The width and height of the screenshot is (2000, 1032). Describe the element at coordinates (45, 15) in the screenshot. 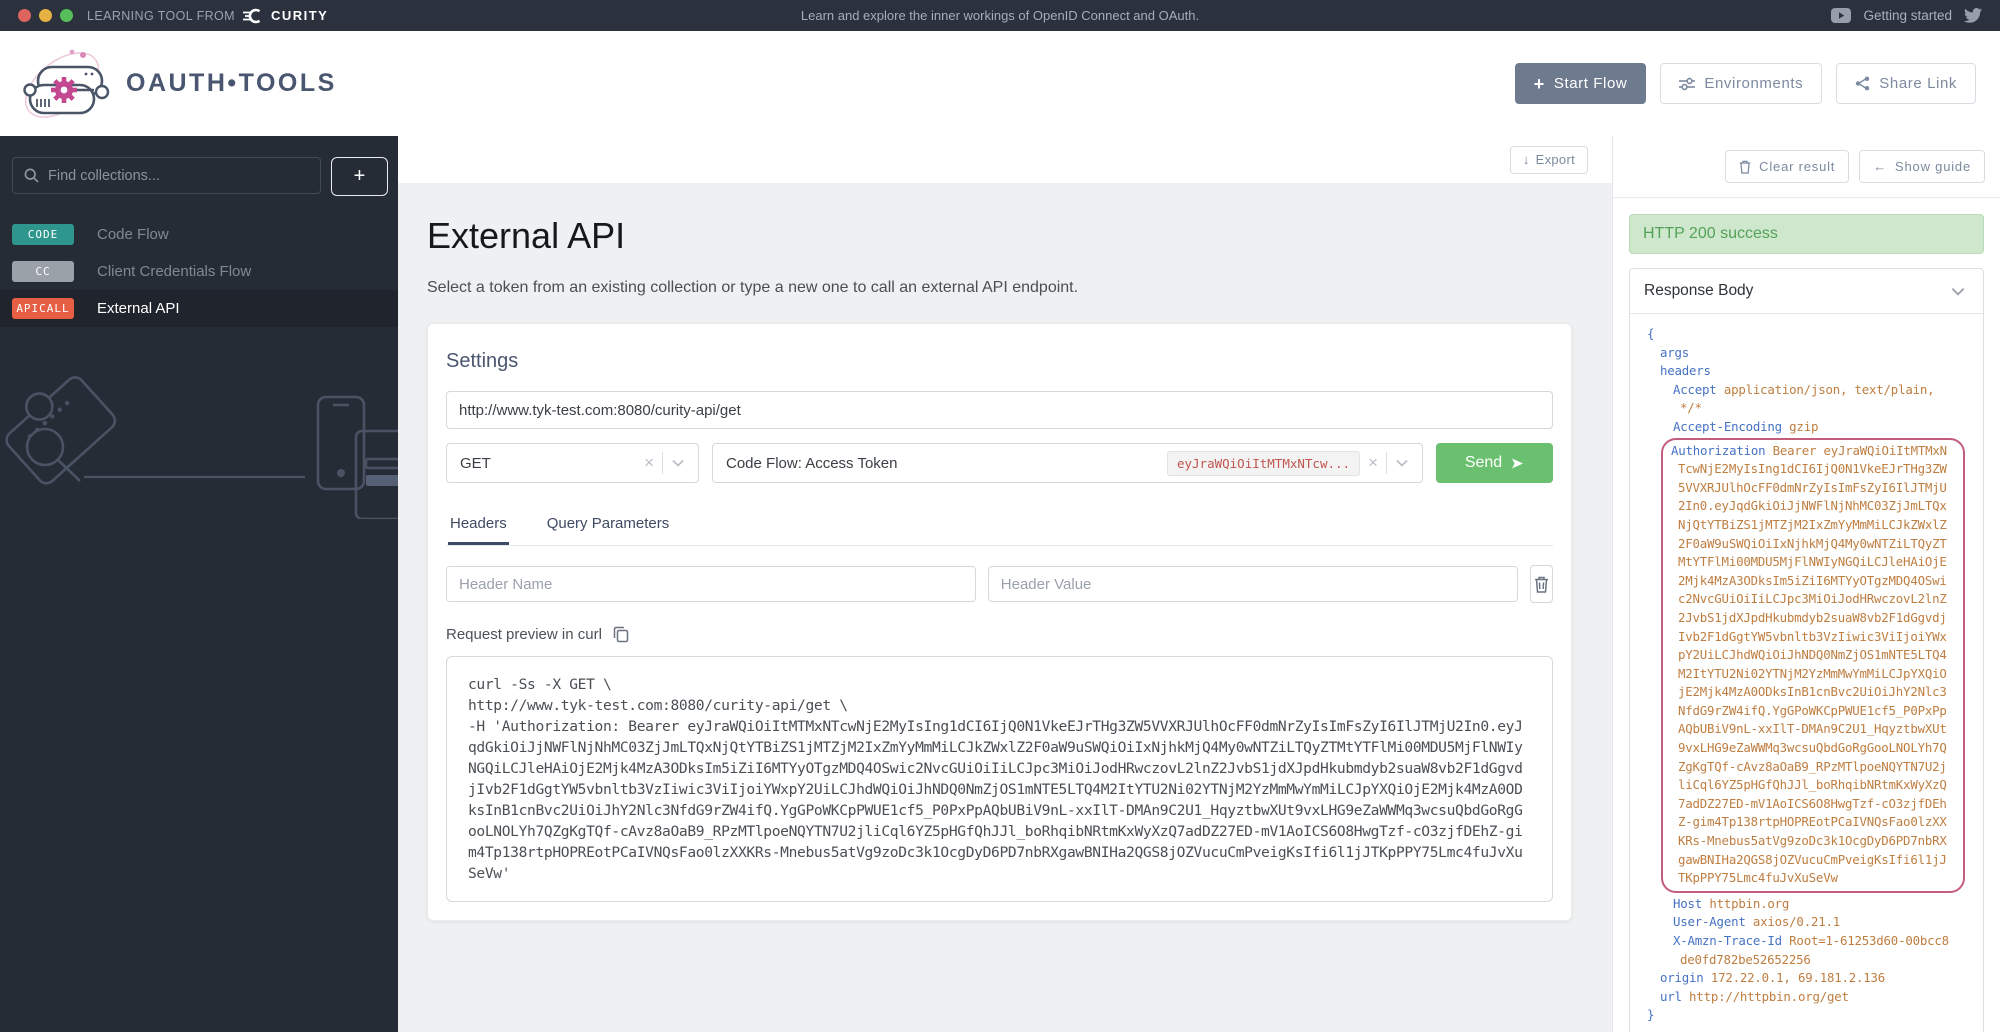

I see `window-minimize-button` at that location.